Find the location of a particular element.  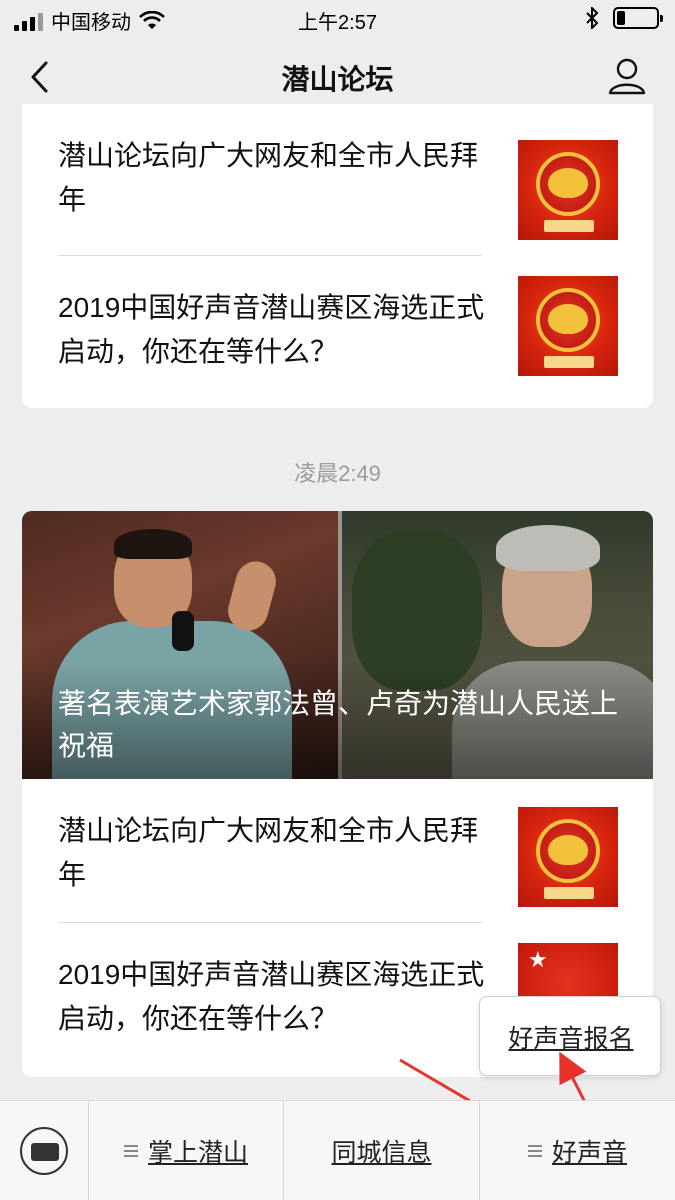

bottom-menu-bar: 掌上潜山 同城信息 好声音 is located at coordinates (337, 1150).